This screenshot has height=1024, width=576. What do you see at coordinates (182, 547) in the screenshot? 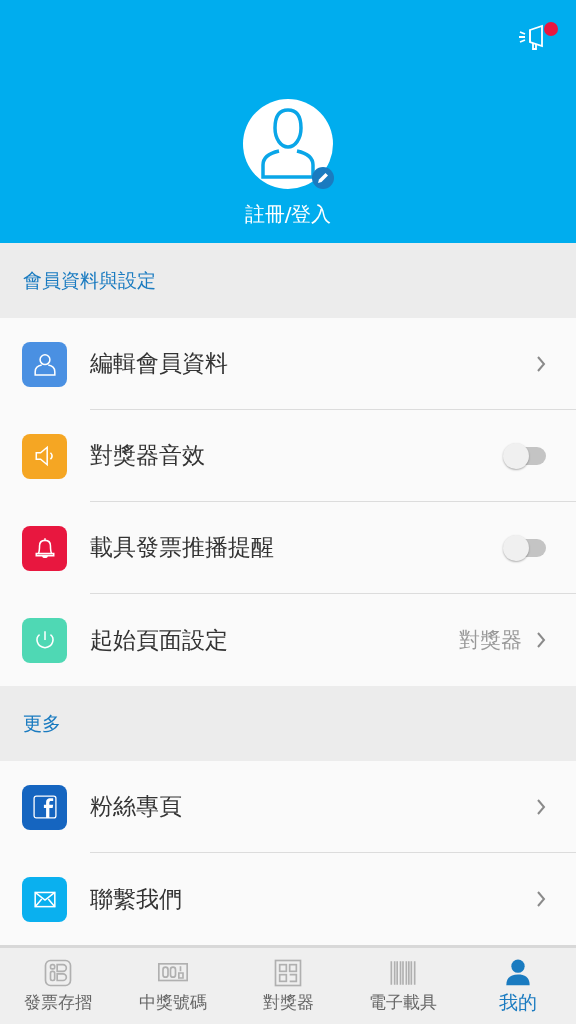
I see `menu-item: 載具發票推播提醒` at bounding box center [182, 547].